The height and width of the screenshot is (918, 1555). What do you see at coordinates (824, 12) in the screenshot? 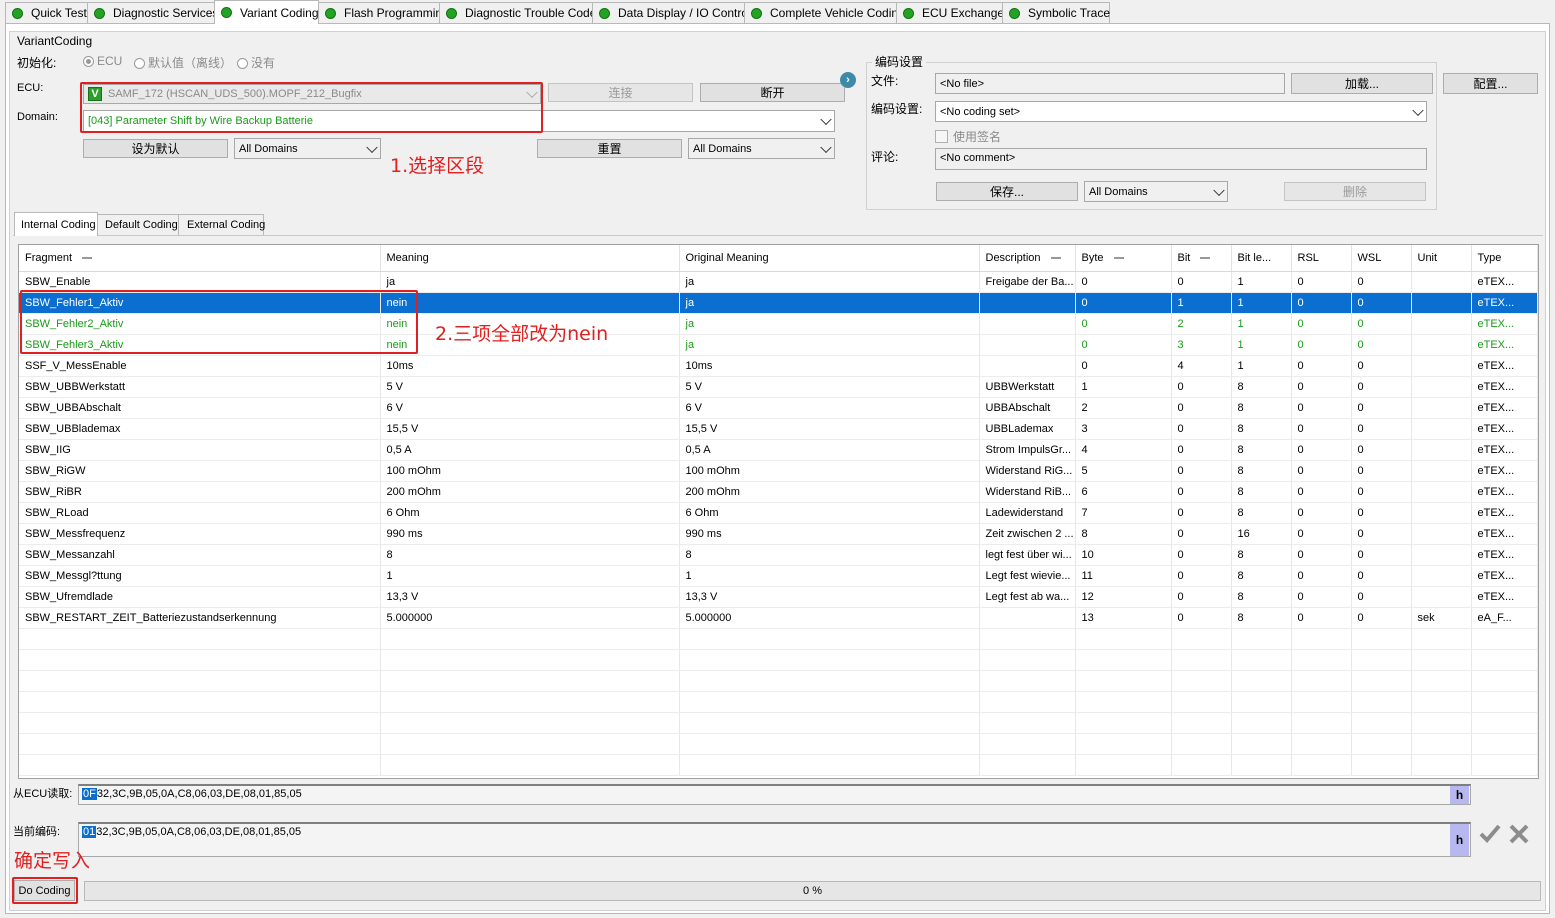
I see `tab-complete-vehicle-coding: Complete Vehicle Coding` at bounding box center [824, 12].